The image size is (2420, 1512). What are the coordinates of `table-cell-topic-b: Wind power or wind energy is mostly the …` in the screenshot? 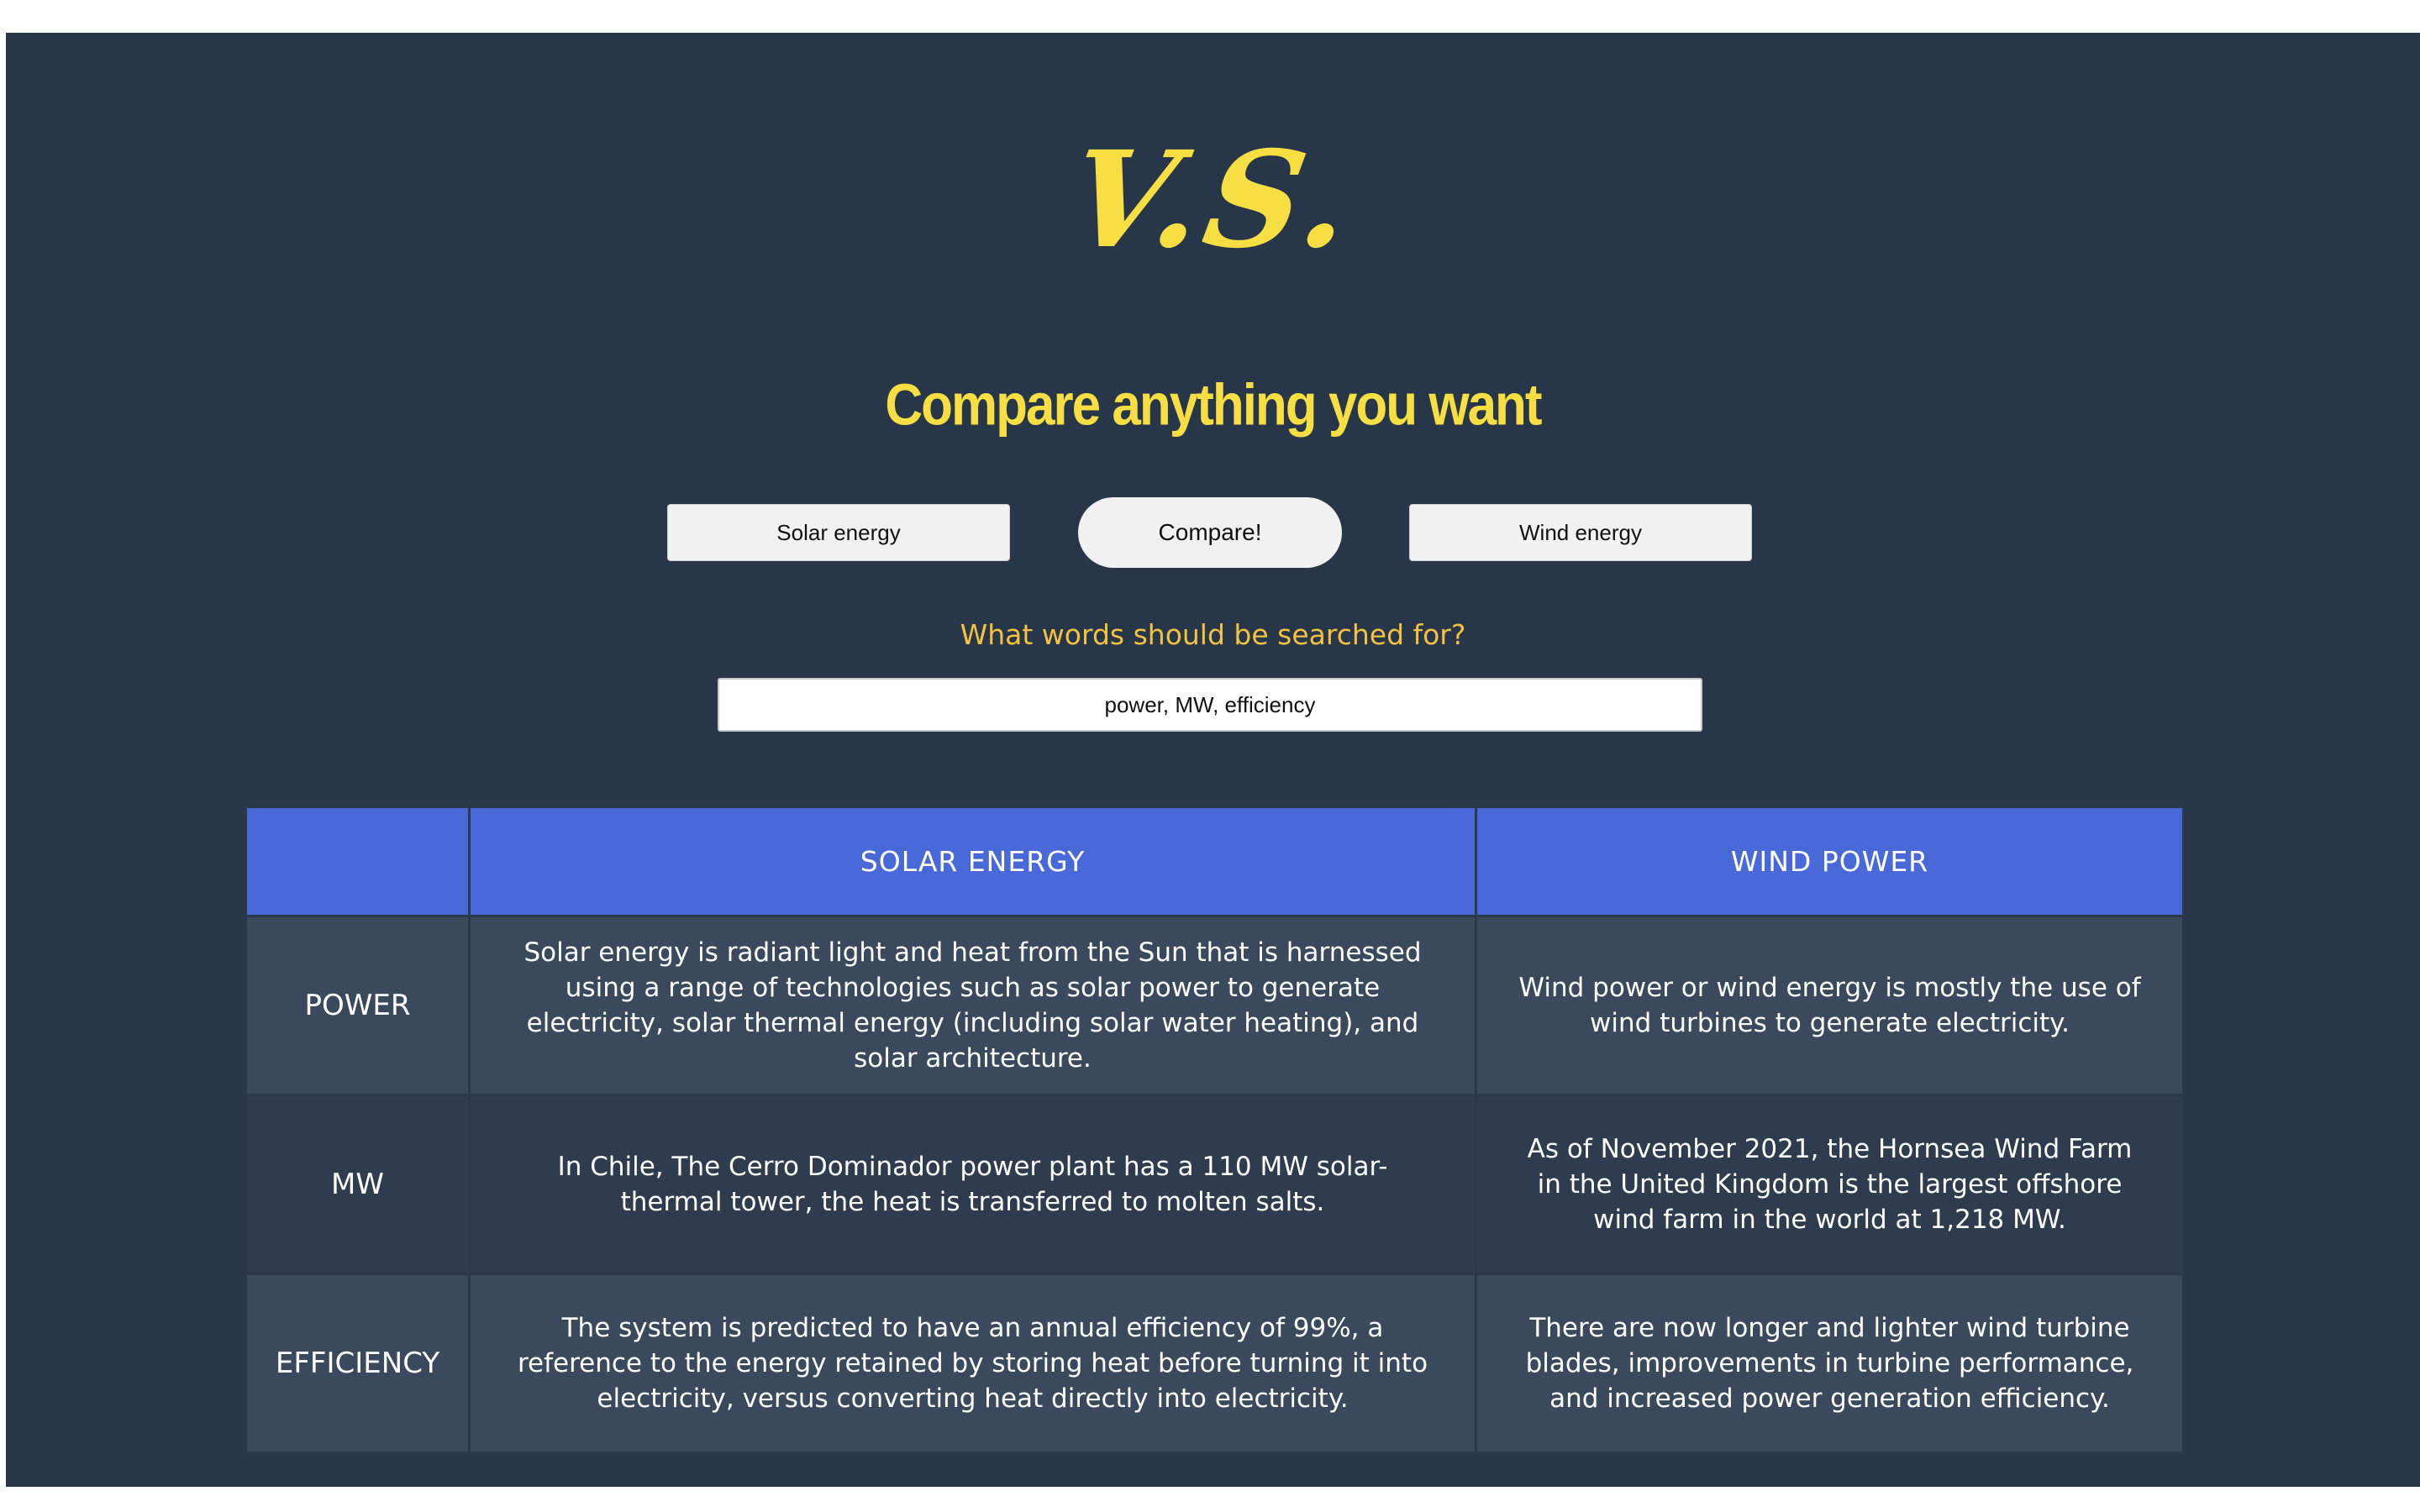 It's located at (1830, 1005).